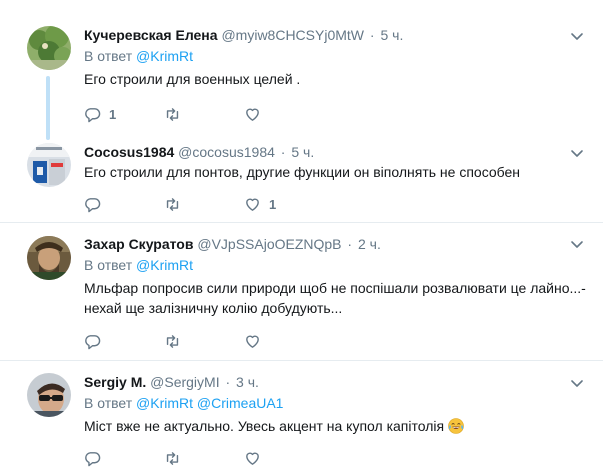 Image resolution: width=603 pixels, height=469 pixels. Describe the element at coordinates (240, 403) in the screenshot. I see `reply-to-link: @CrimeaUA1` at that location.